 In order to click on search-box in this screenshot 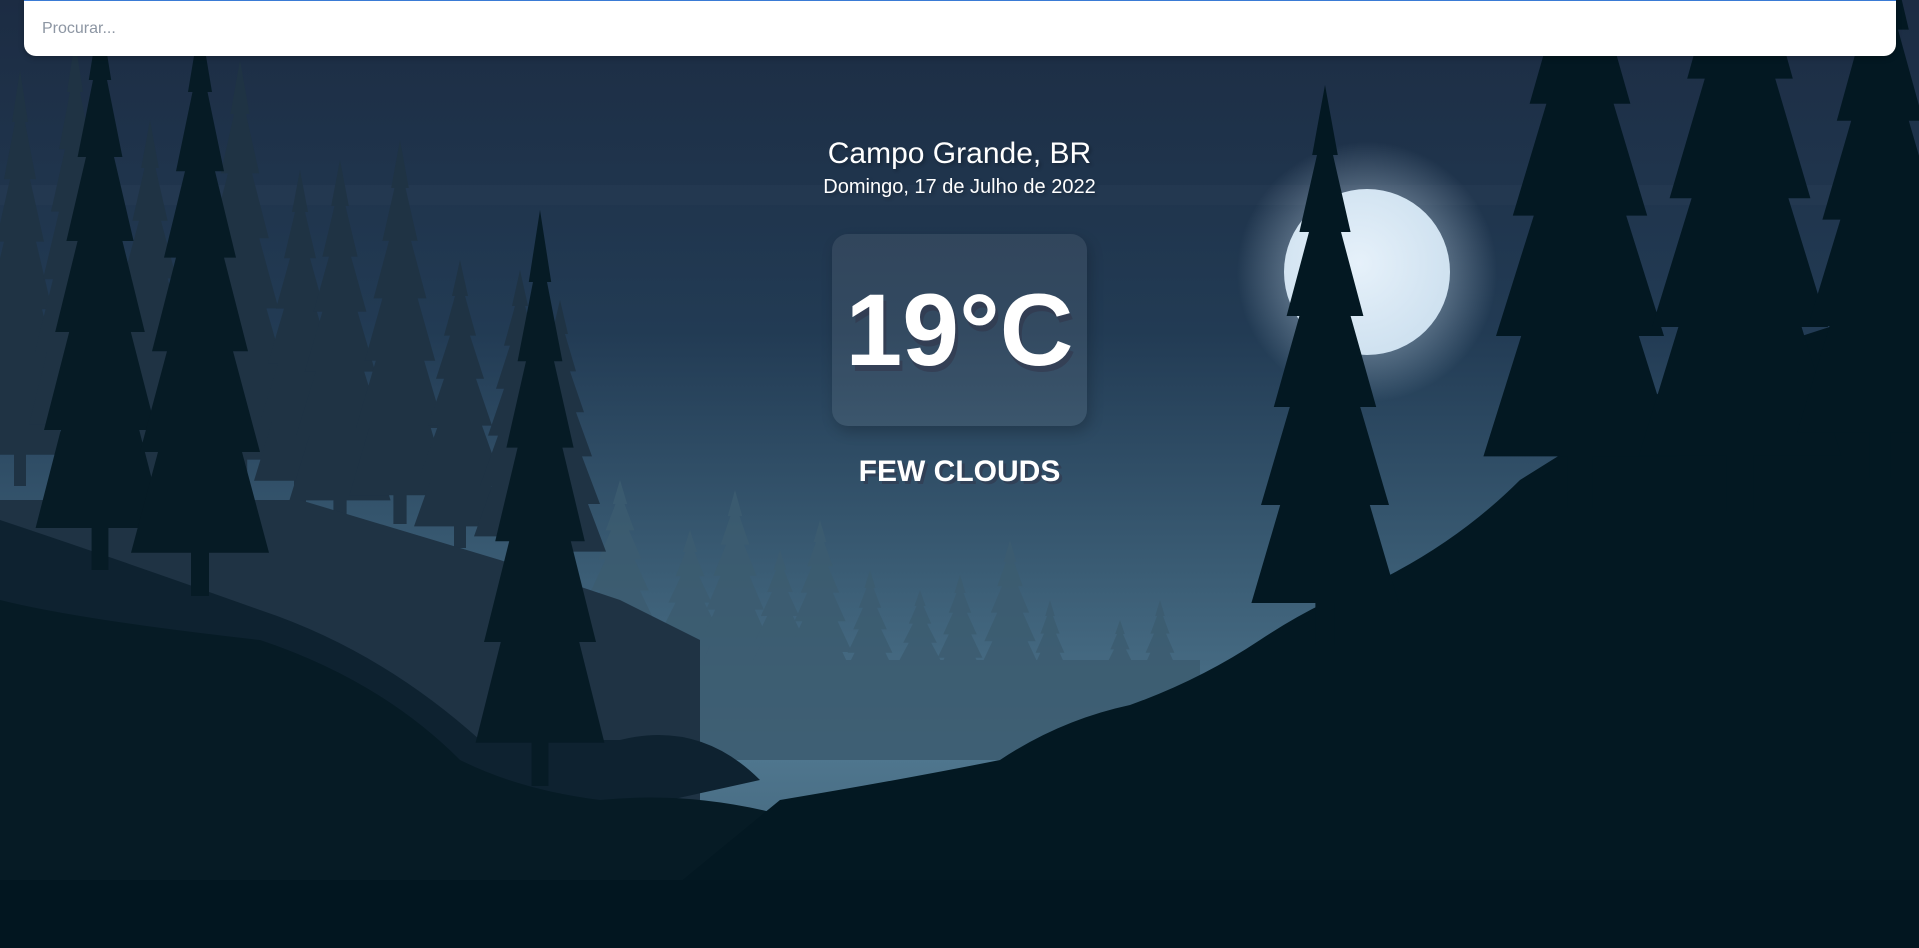, I will do `click(960, 28)`.